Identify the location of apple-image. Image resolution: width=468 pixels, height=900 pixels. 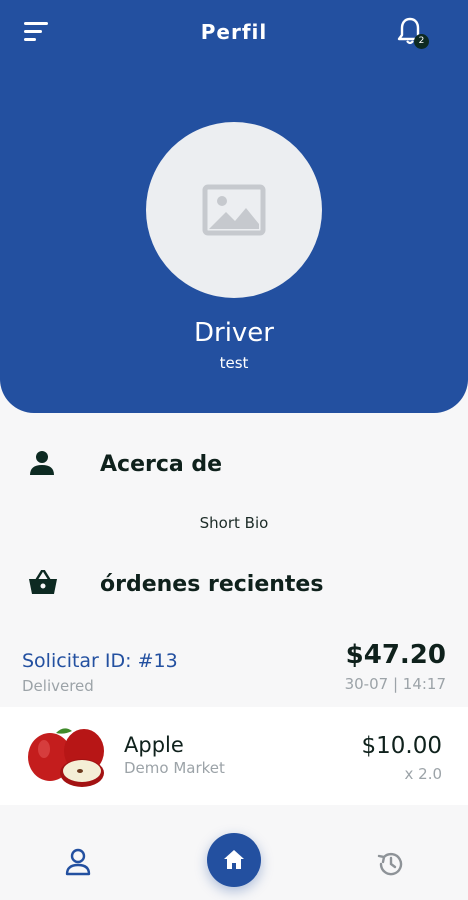
(66, 757).